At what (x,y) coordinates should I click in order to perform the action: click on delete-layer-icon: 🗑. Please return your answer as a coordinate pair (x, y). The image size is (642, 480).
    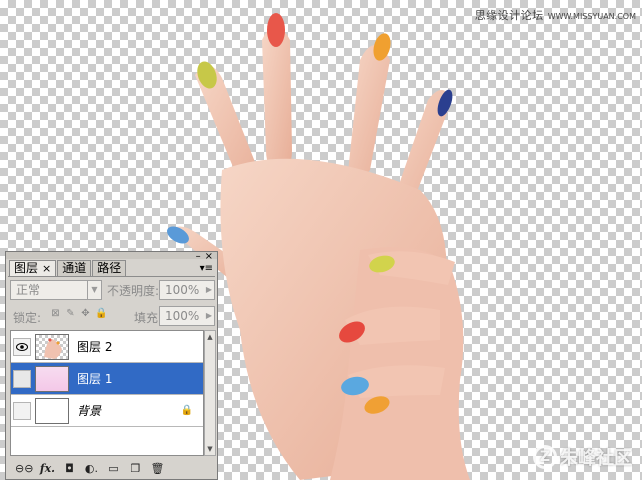
    Looking at the image, I should click on (157, 469).